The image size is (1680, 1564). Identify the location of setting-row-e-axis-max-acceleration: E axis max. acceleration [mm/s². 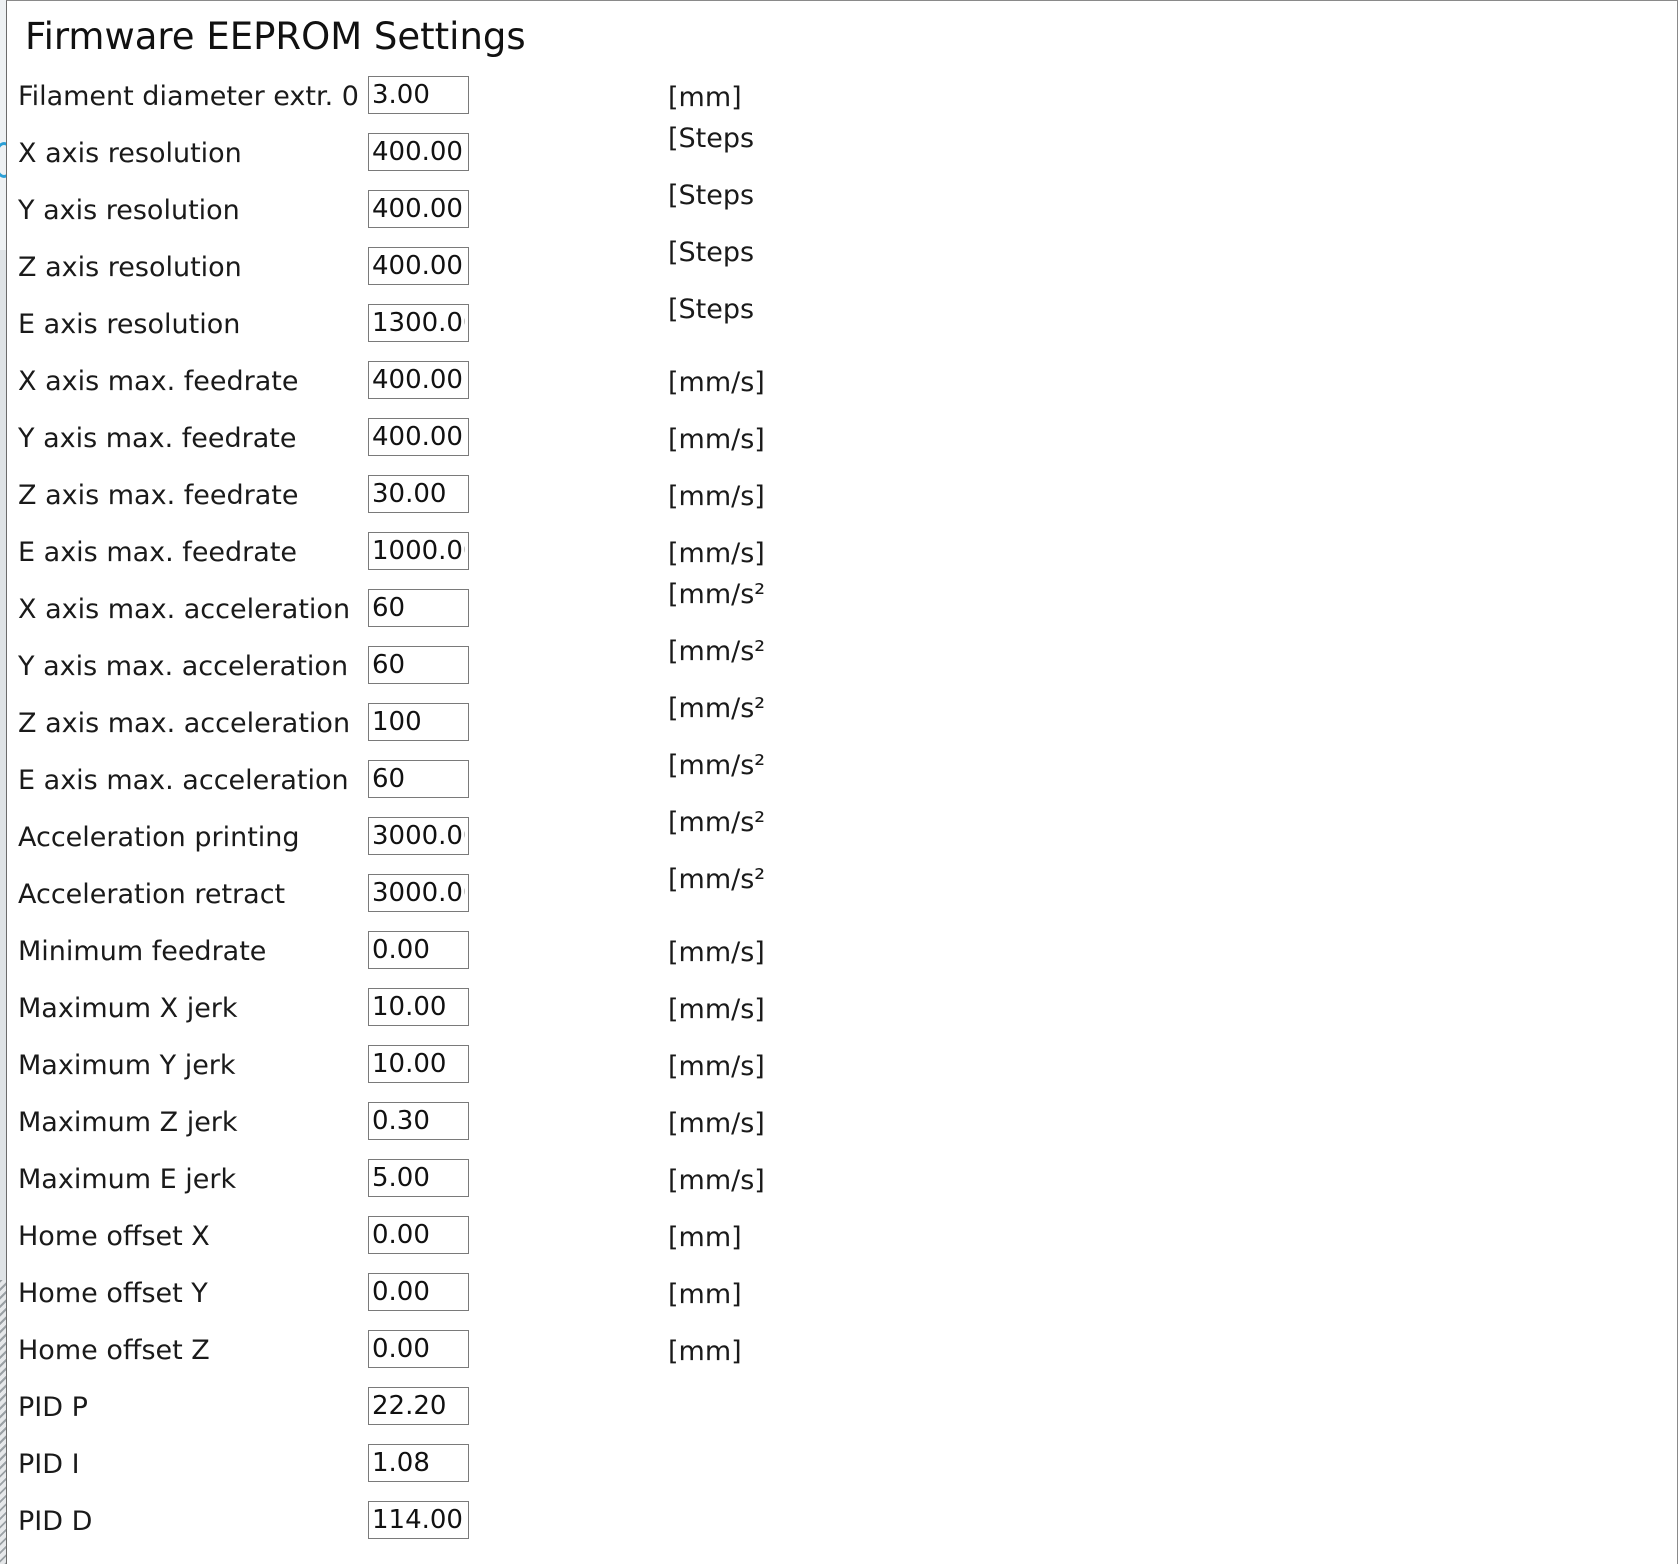
(507, 782).